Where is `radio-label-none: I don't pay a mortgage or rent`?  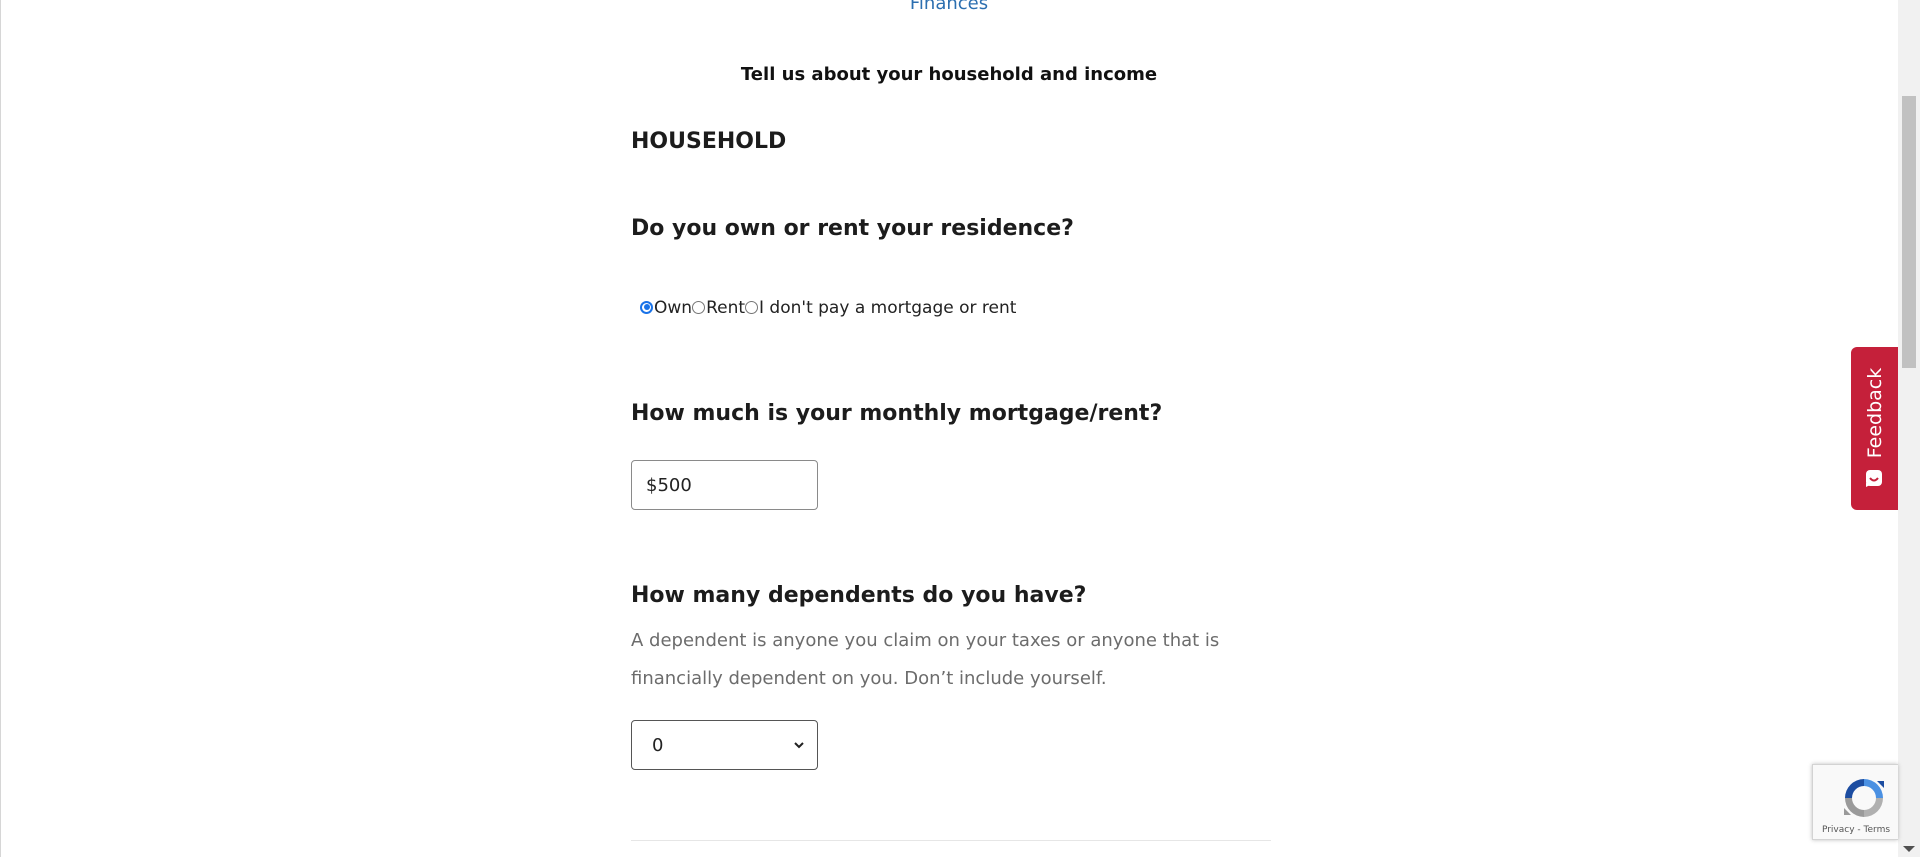 radio-label-none: I don't pay a mortgage or rent is located at coordinates (888, 308).